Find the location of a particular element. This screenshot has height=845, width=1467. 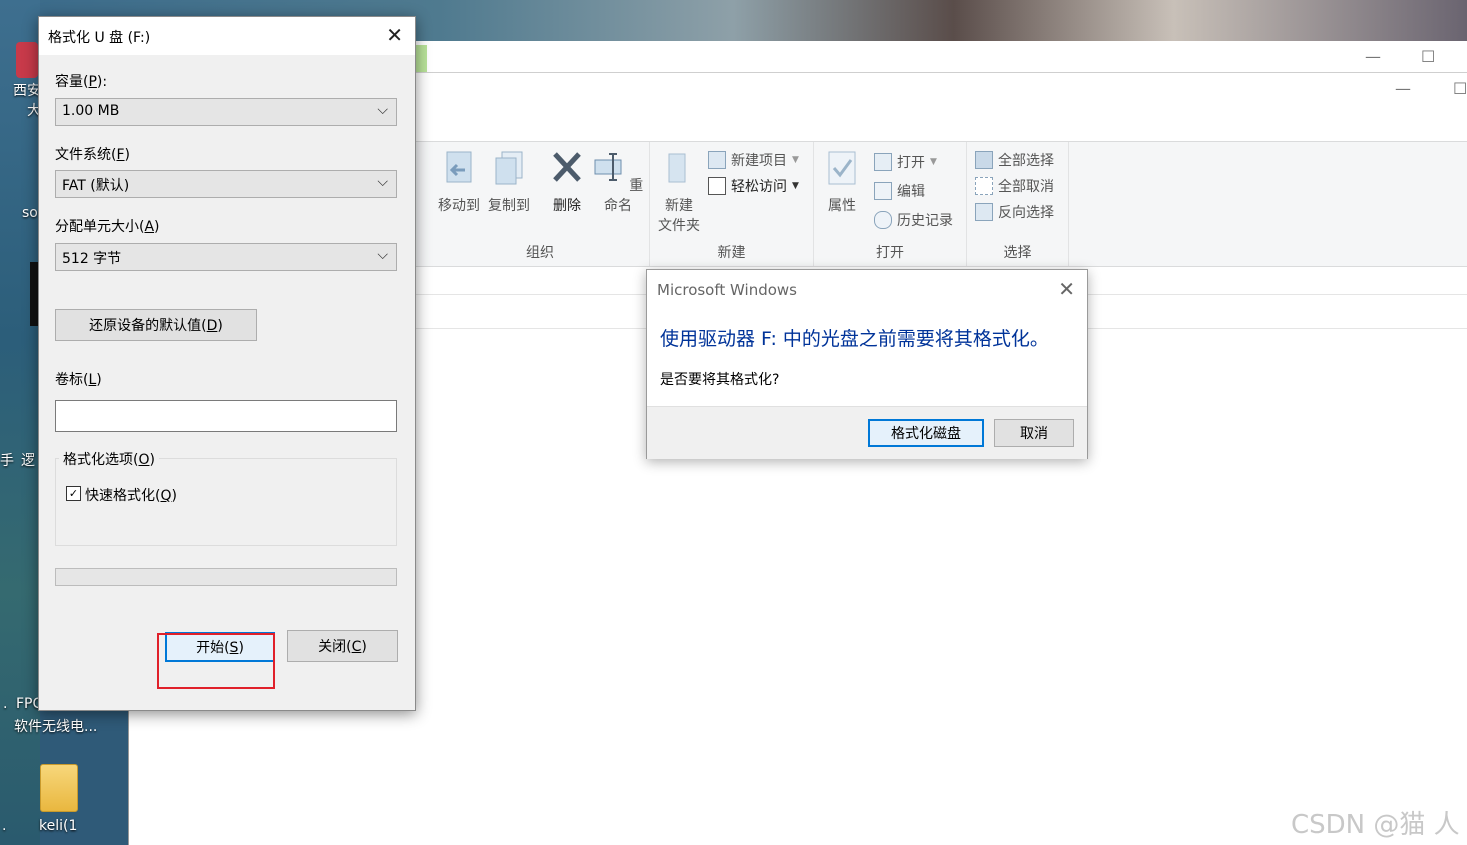

dialog-content-text: 是否要将其格式化? is located at coordinates (720, 380).